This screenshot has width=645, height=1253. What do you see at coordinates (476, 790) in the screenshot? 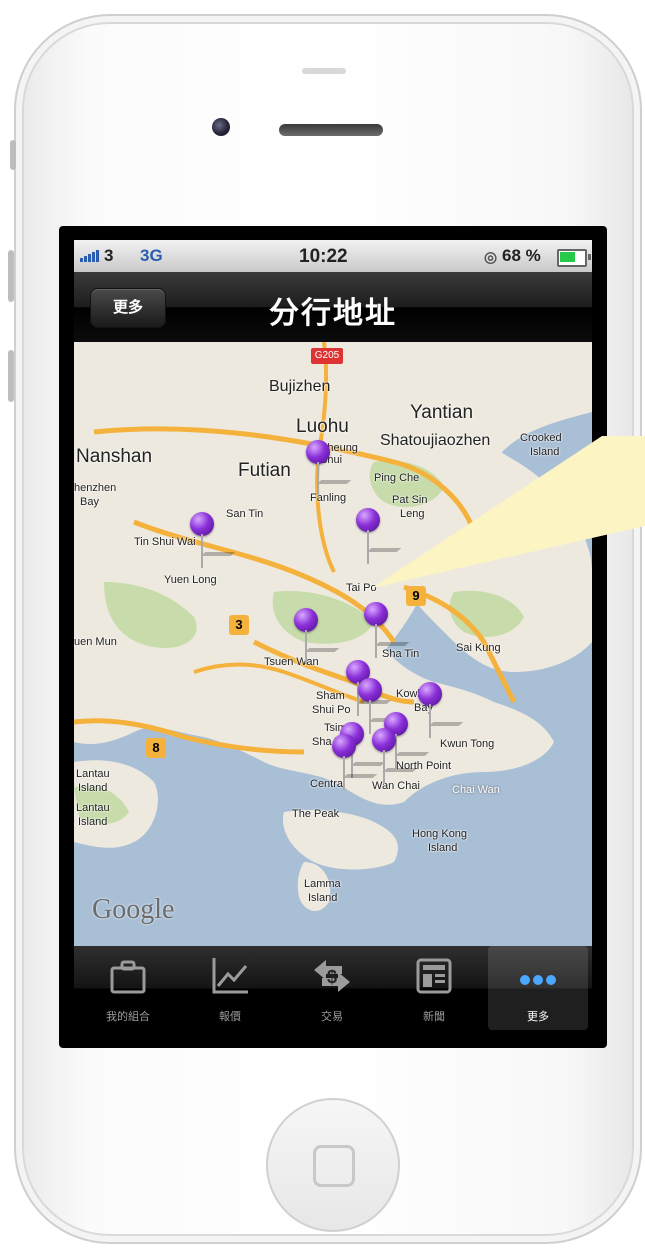
I see `map-label: Chai Wan` at bounding box center [476, 790].